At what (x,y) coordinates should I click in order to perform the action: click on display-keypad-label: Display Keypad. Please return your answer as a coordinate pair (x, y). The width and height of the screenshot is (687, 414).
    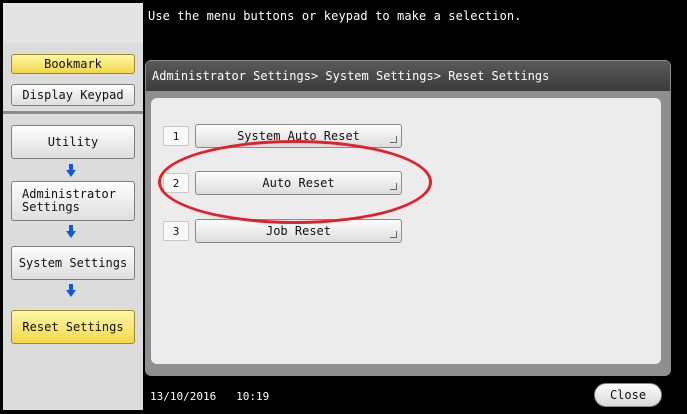
    Looking at the image, I should click on (73, 94).